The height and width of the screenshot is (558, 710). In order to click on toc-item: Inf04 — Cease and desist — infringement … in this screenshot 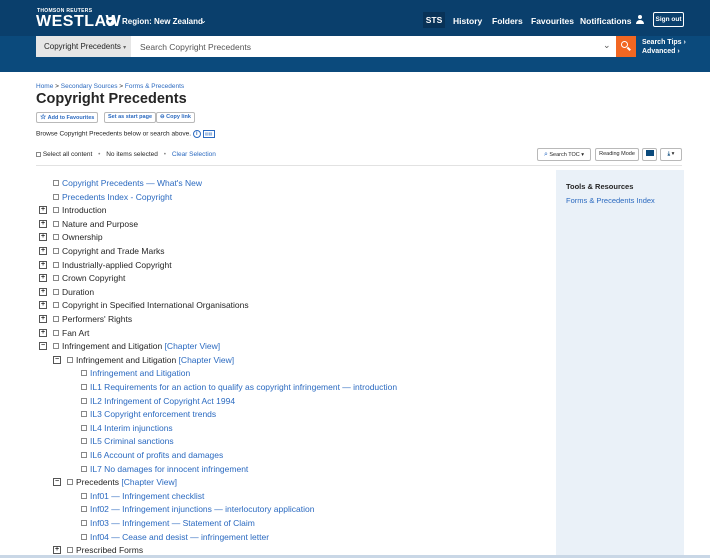, I will do `click(175, 537)`.